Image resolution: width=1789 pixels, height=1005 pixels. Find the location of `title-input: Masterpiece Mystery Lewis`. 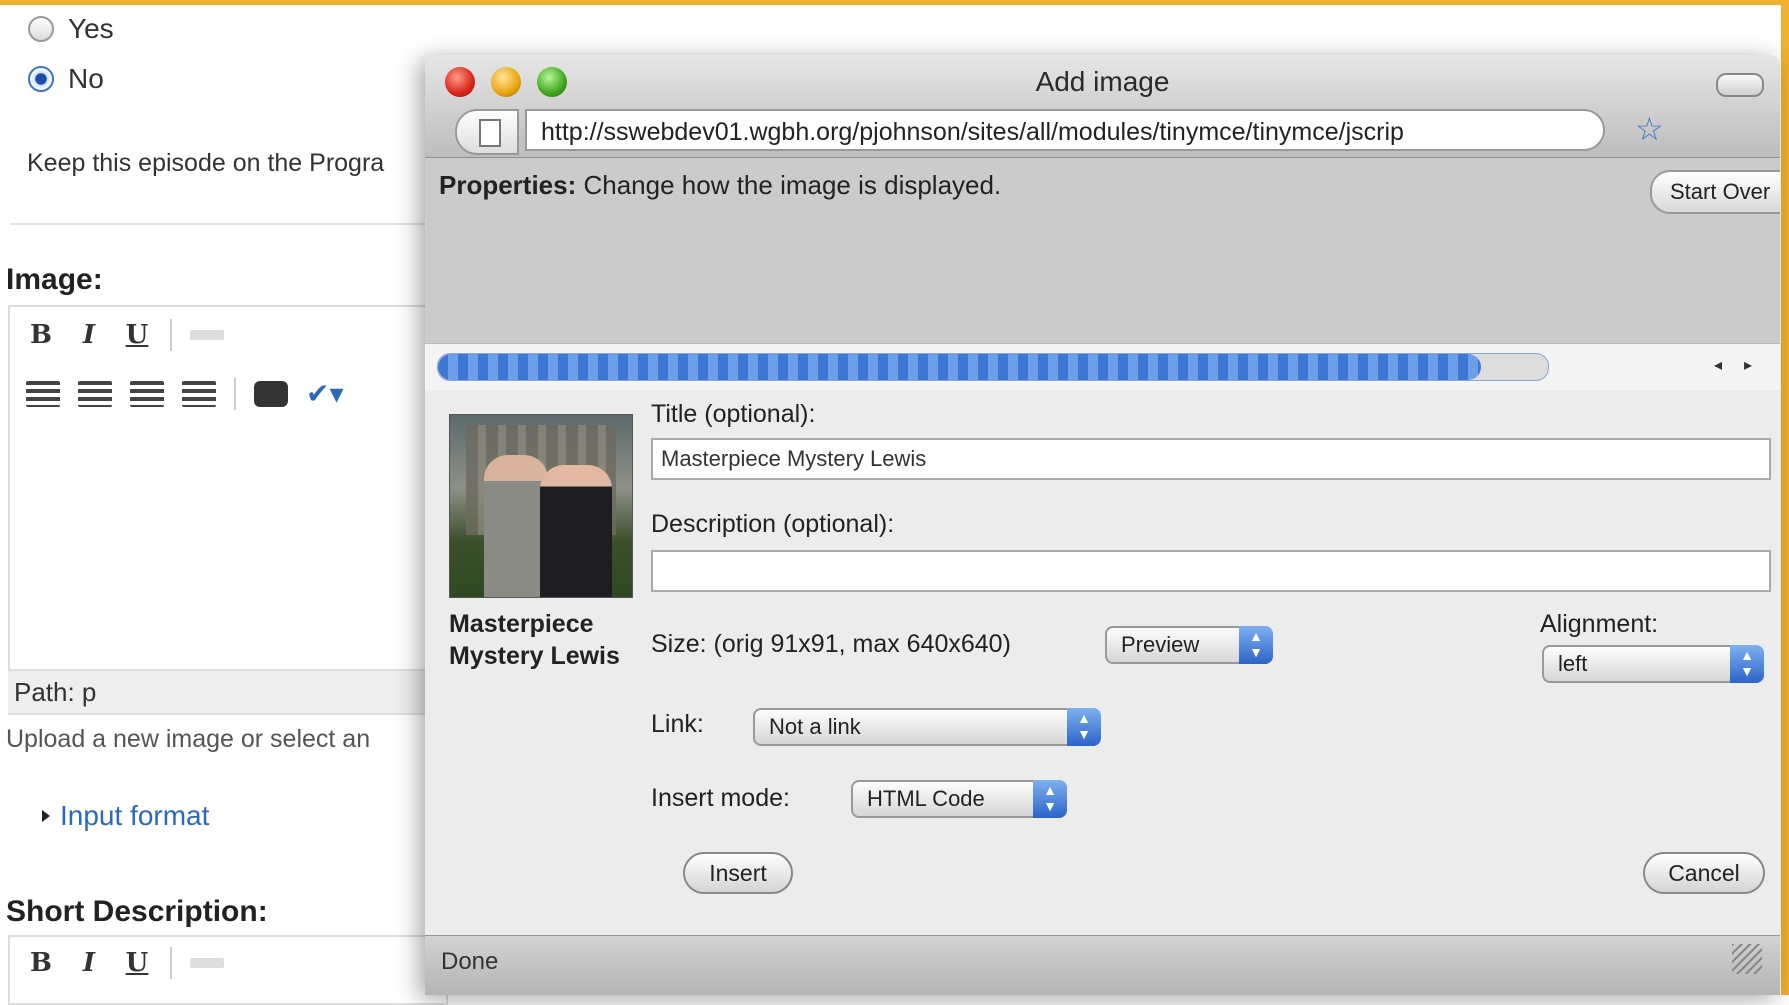

title-input: Masterpiece Mystery Lewis is located at coordinates (1211, 459).